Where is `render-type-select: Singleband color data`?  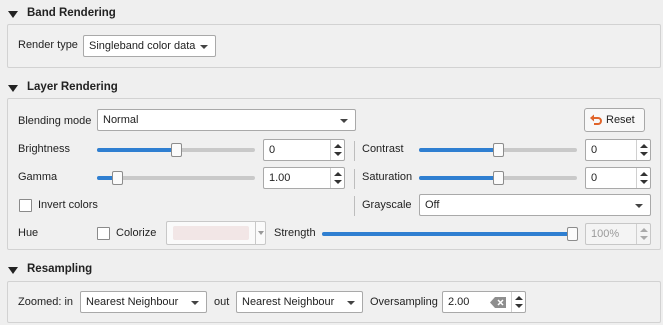 render-type-select: Singleband color data is located at coordinates (149, 46).